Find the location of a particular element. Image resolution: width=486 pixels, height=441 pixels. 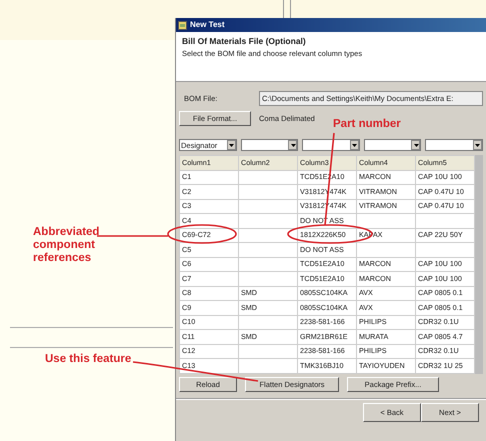

page-heading: Bill Of Materials File (Optional) is located at coordinates (244, 41).